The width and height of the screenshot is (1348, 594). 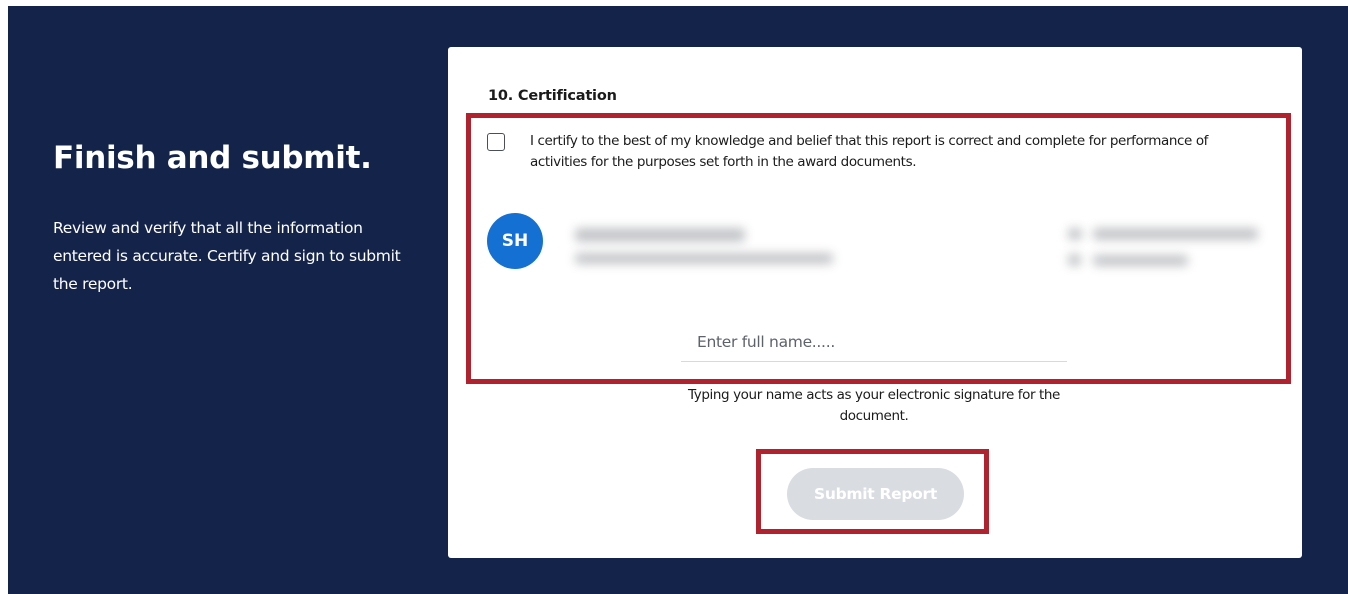 I want to click on full-name-input, so click(x=874, y=342).